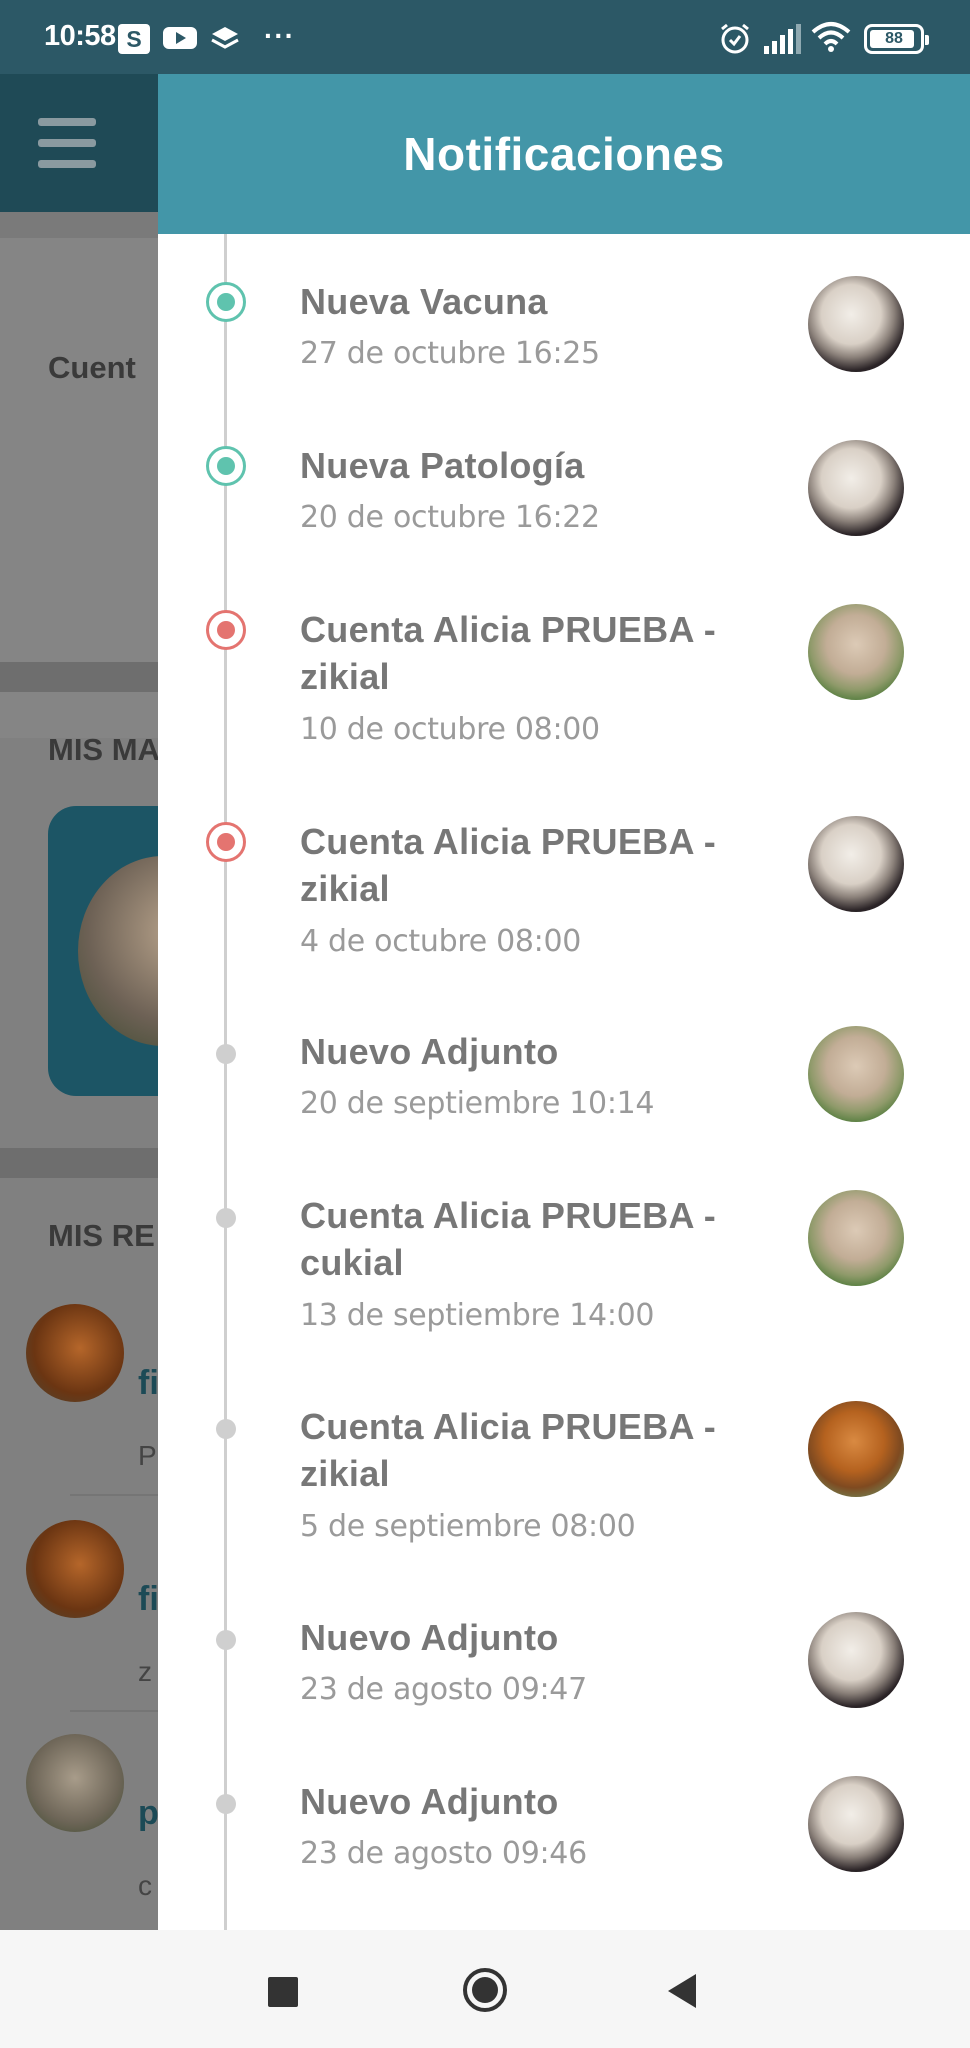 The width and height of the screenshot is (970, 2048). What do you see at coordinates (450, 729) in the screenshot?
I see `notification-date: 10 de octubre 08:00` at bounding box center [450, 729].